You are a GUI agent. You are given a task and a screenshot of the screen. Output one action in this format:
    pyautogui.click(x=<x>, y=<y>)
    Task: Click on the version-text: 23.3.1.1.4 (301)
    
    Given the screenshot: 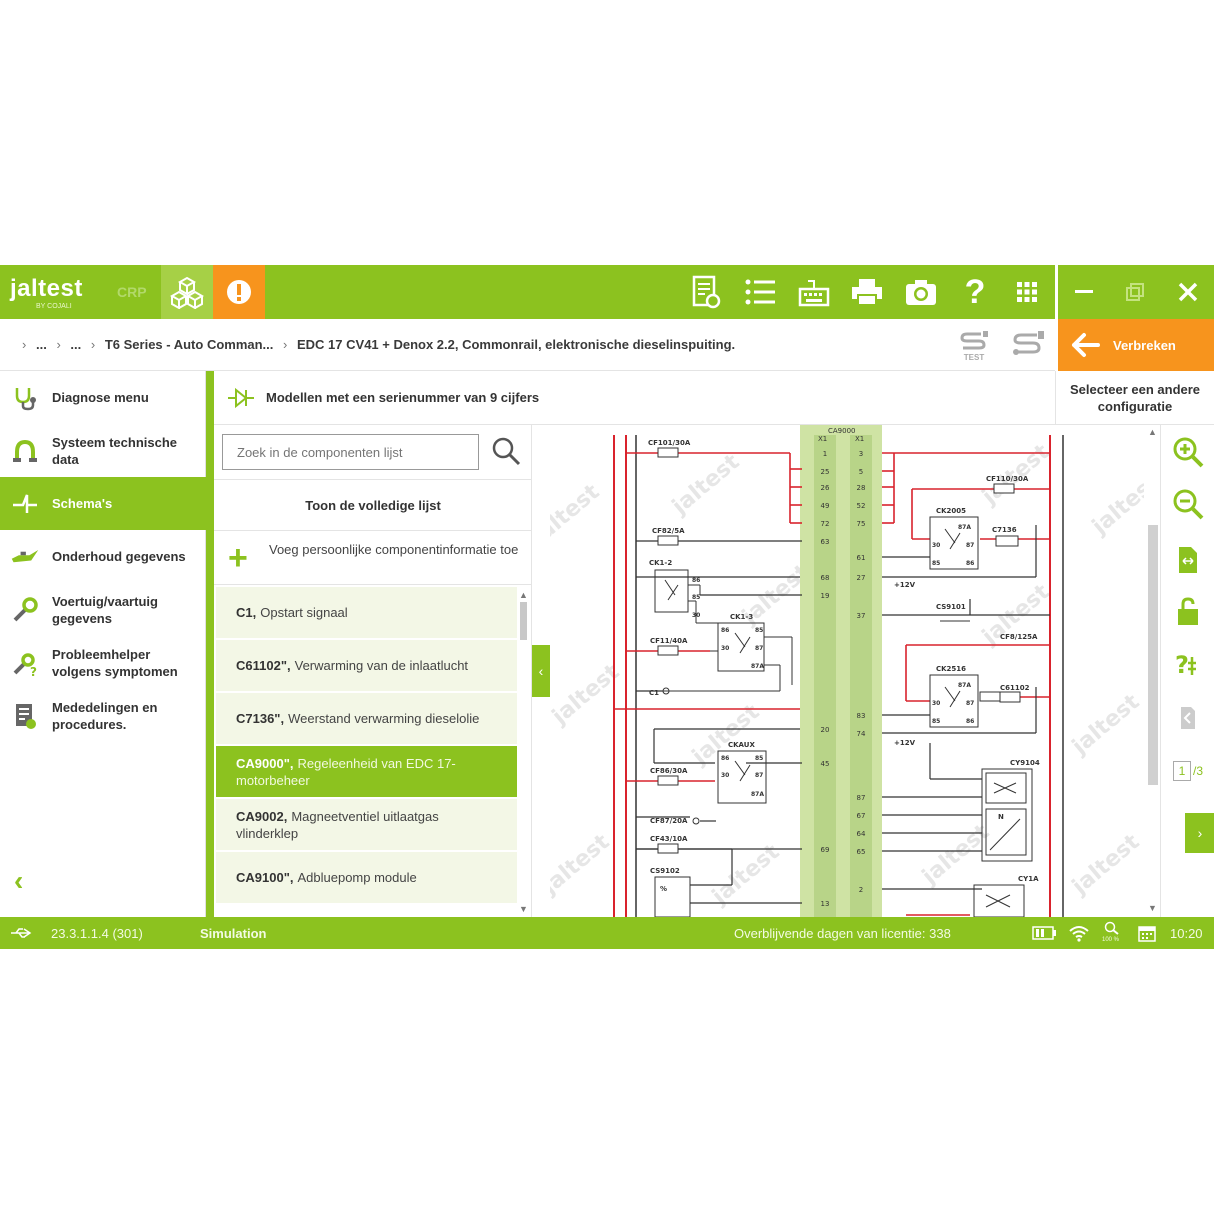 What is the action you would take?
    pyautogui.click(x=97, y=933)
    